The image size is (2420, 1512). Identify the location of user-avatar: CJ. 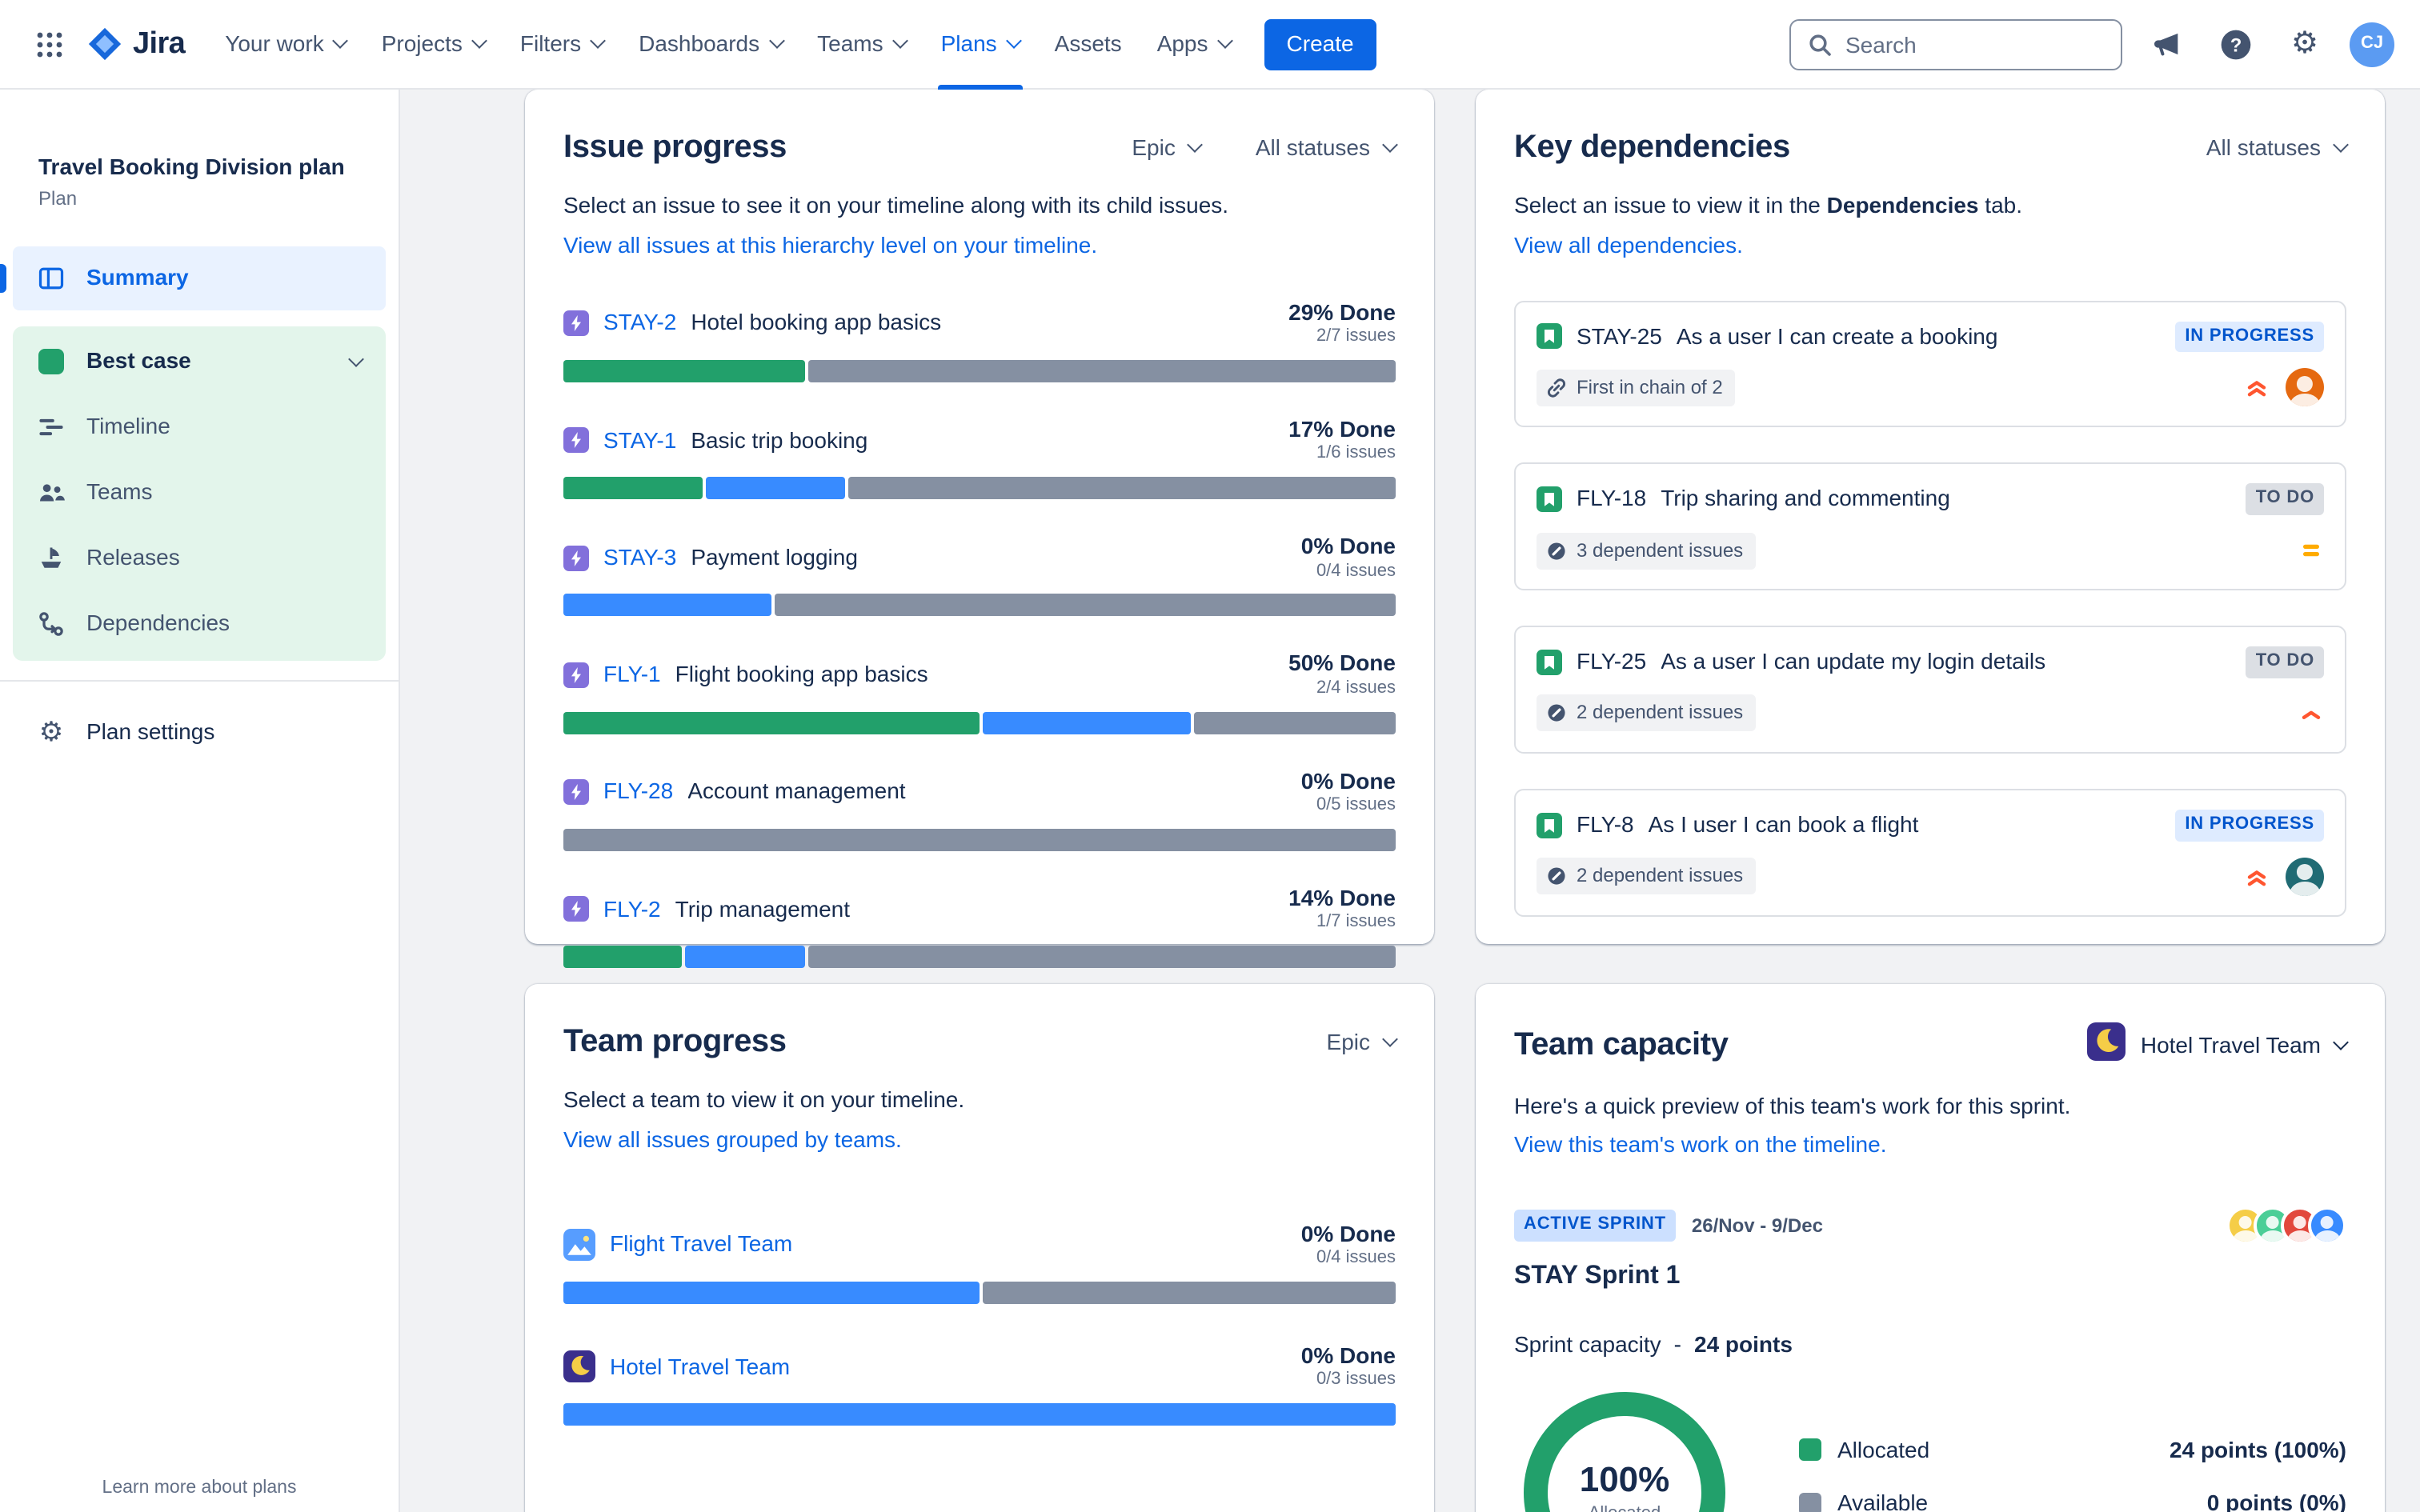
(2372, 44).